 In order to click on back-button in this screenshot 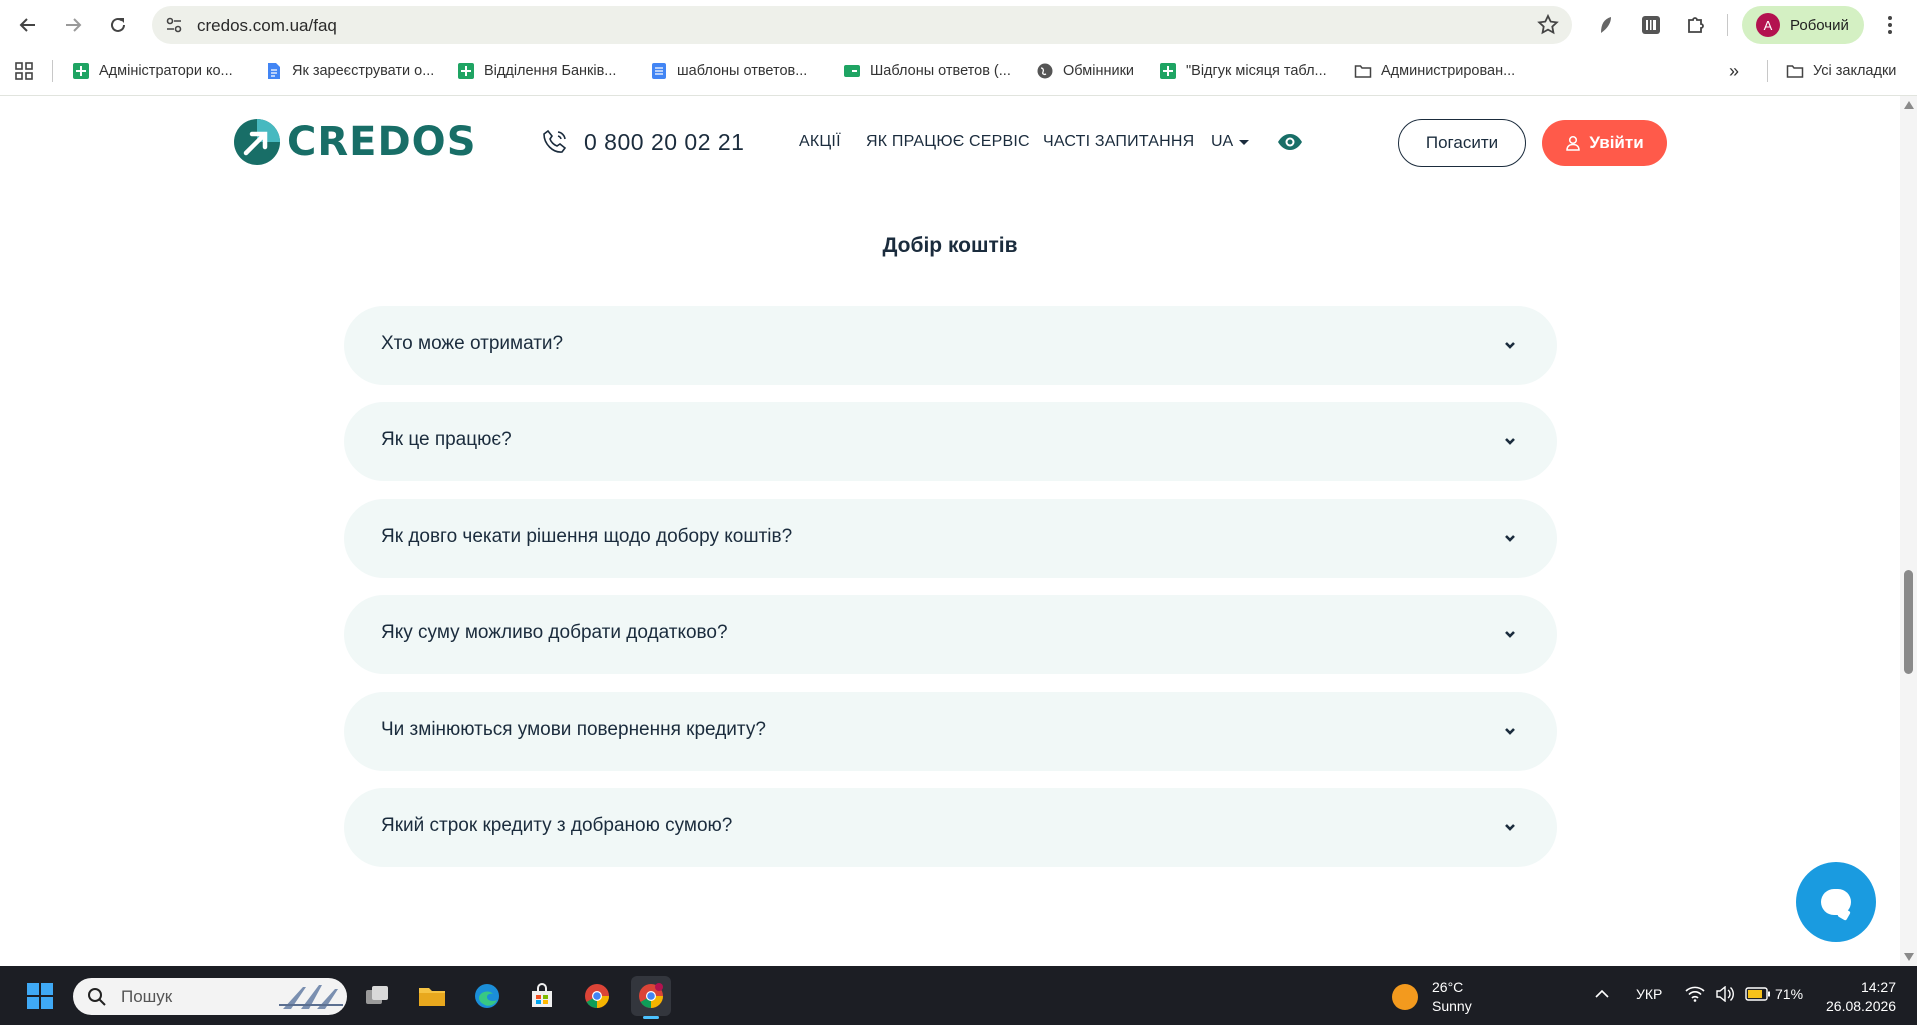, I will do `click(28, 25)`.